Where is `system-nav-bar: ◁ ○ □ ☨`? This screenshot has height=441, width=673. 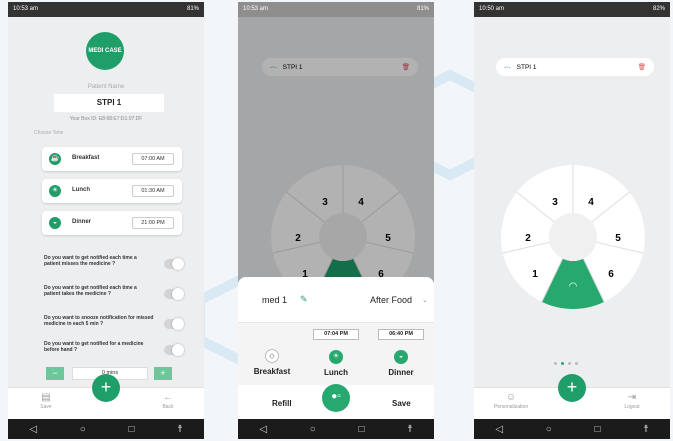 system-nav-bar: ◁ ○ □ ☨ is located at coordinates (336, 429).